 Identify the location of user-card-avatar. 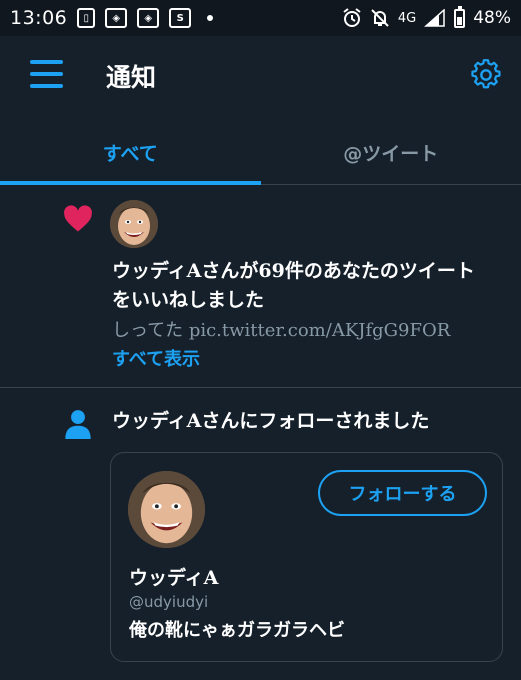
(166, 509).